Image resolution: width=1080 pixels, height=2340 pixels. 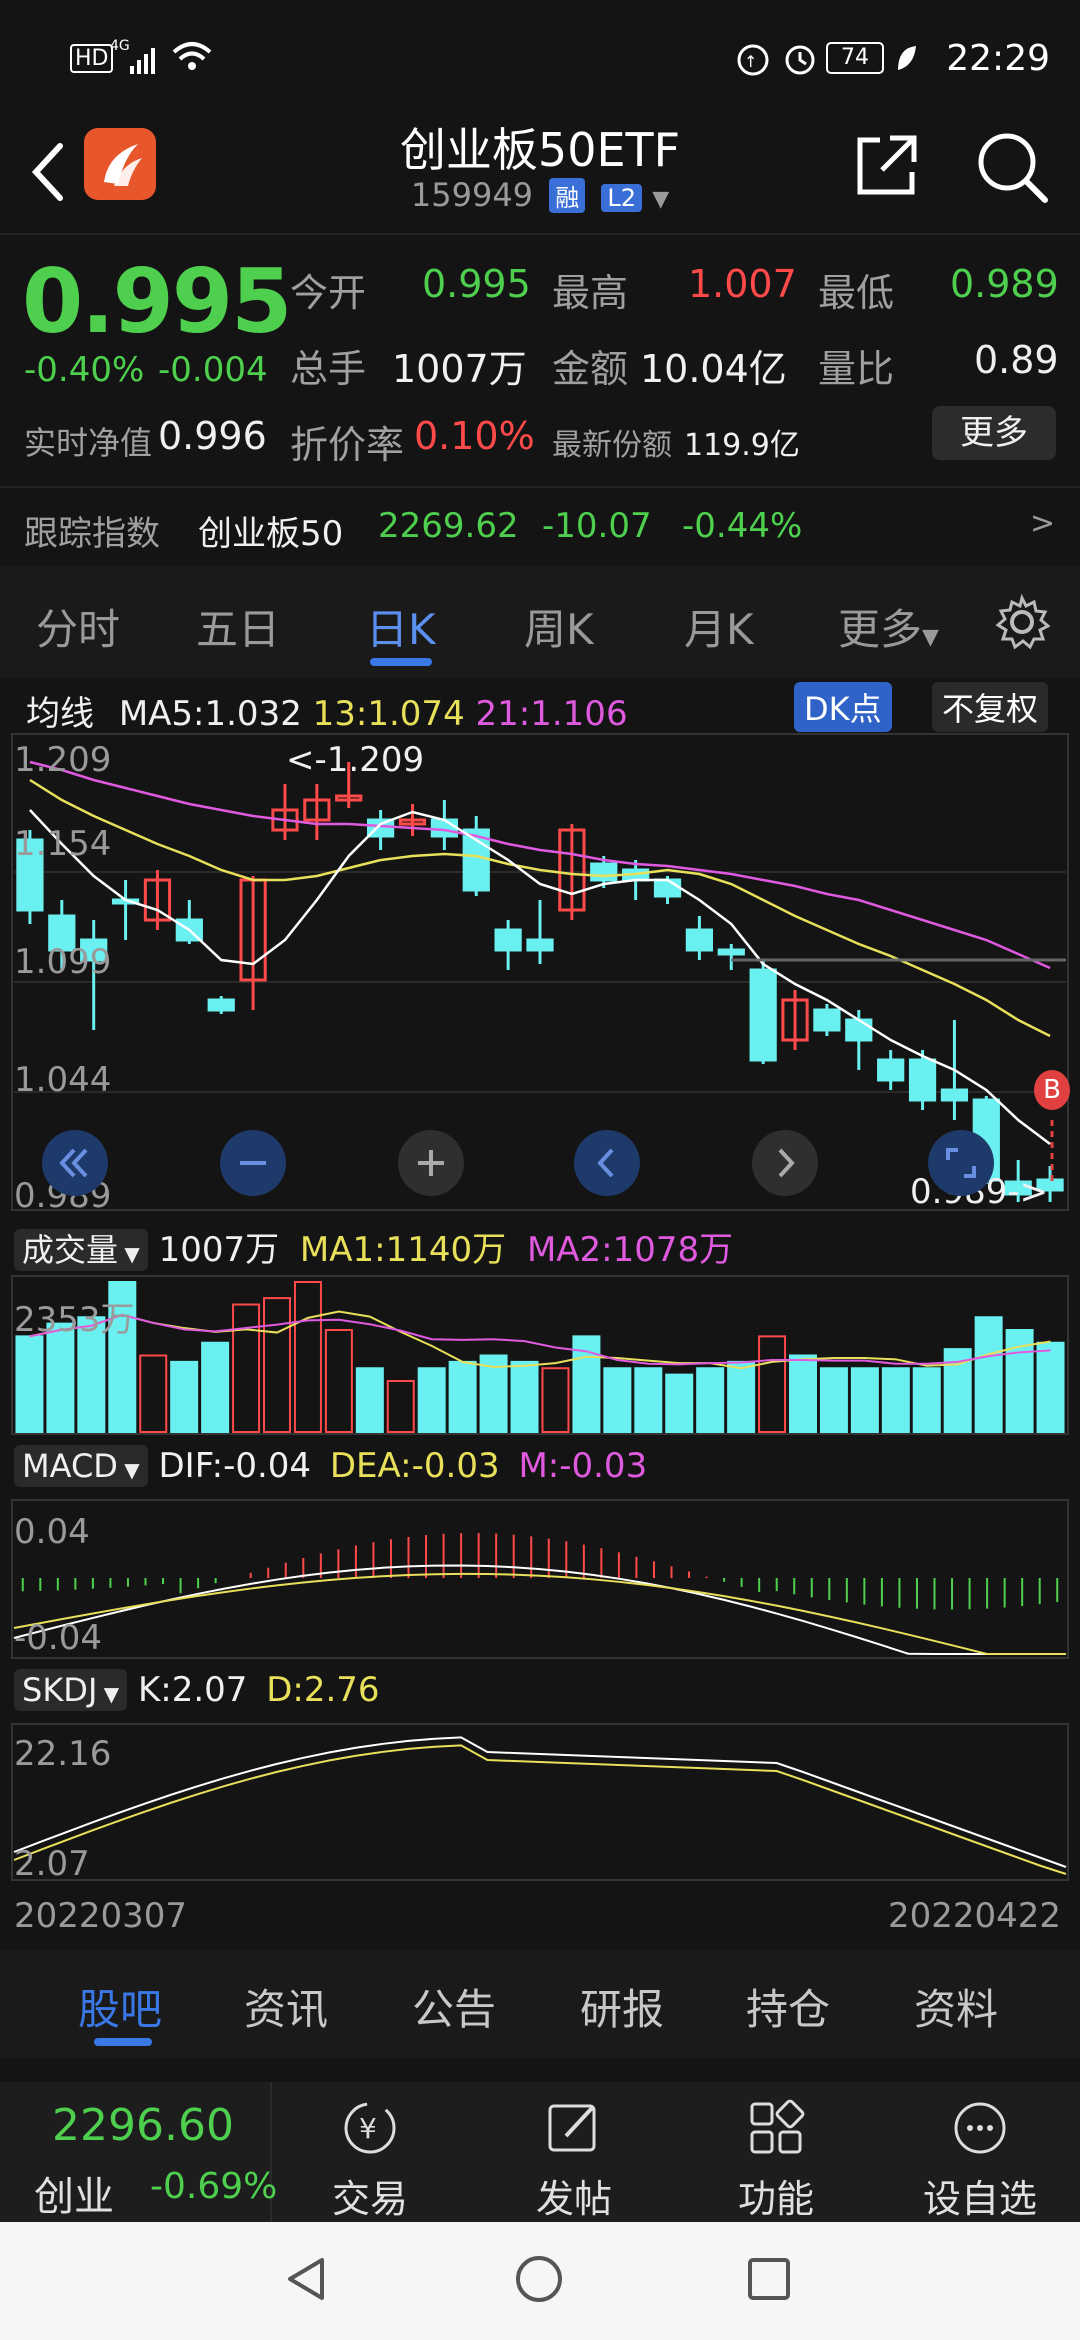 I want to click on skdj-k: K:2.07, so click(x=192, y=1690).